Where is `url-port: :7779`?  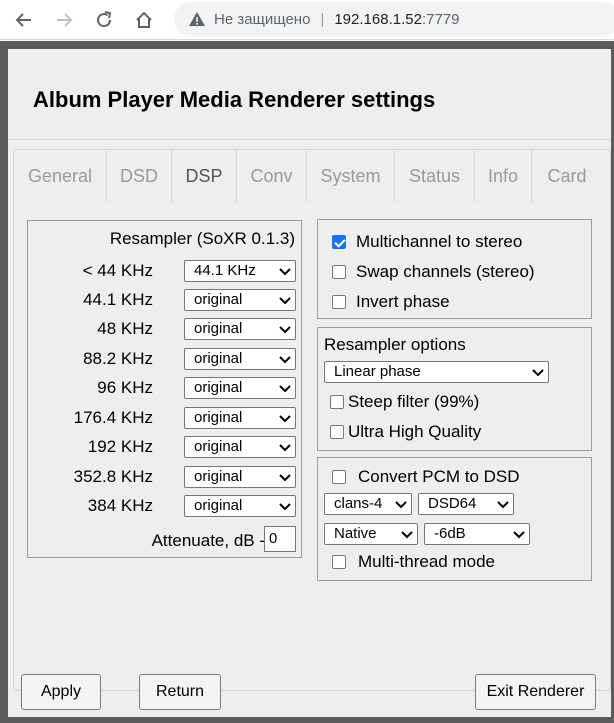
url-port: :7779 is located at coordinates (440, 19).